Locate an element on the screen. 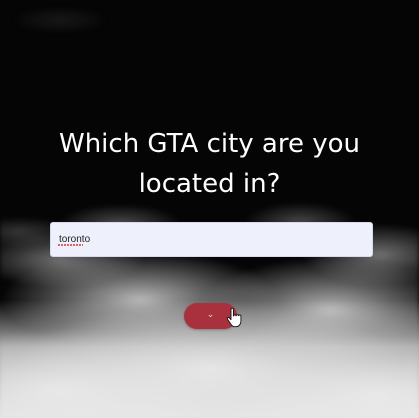 The width and height of the screenshot is (419, 418). chevron-down-icon: ⌄ is located at coordinates (210, 314).